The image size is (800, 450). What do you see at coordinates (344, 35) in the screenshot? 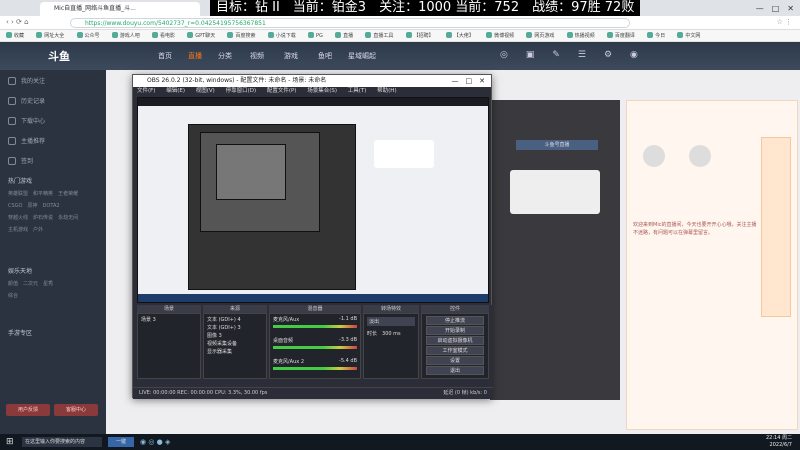
I see `bookmark-item: 直播` at bounding box center [344, 35].